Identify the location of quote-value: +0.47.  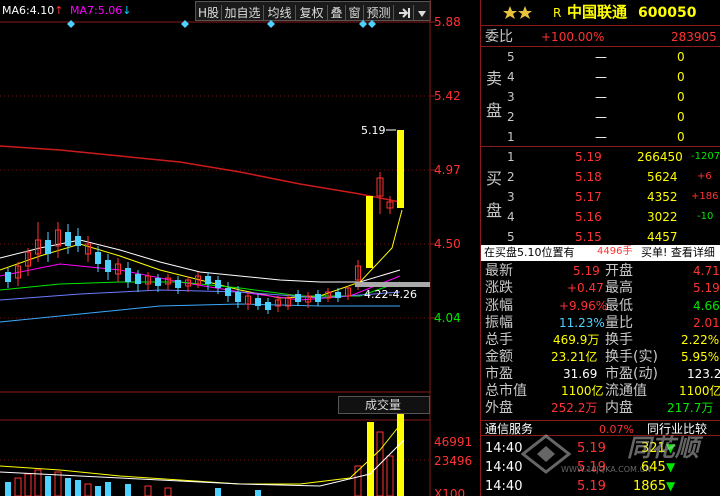
(585, 288).